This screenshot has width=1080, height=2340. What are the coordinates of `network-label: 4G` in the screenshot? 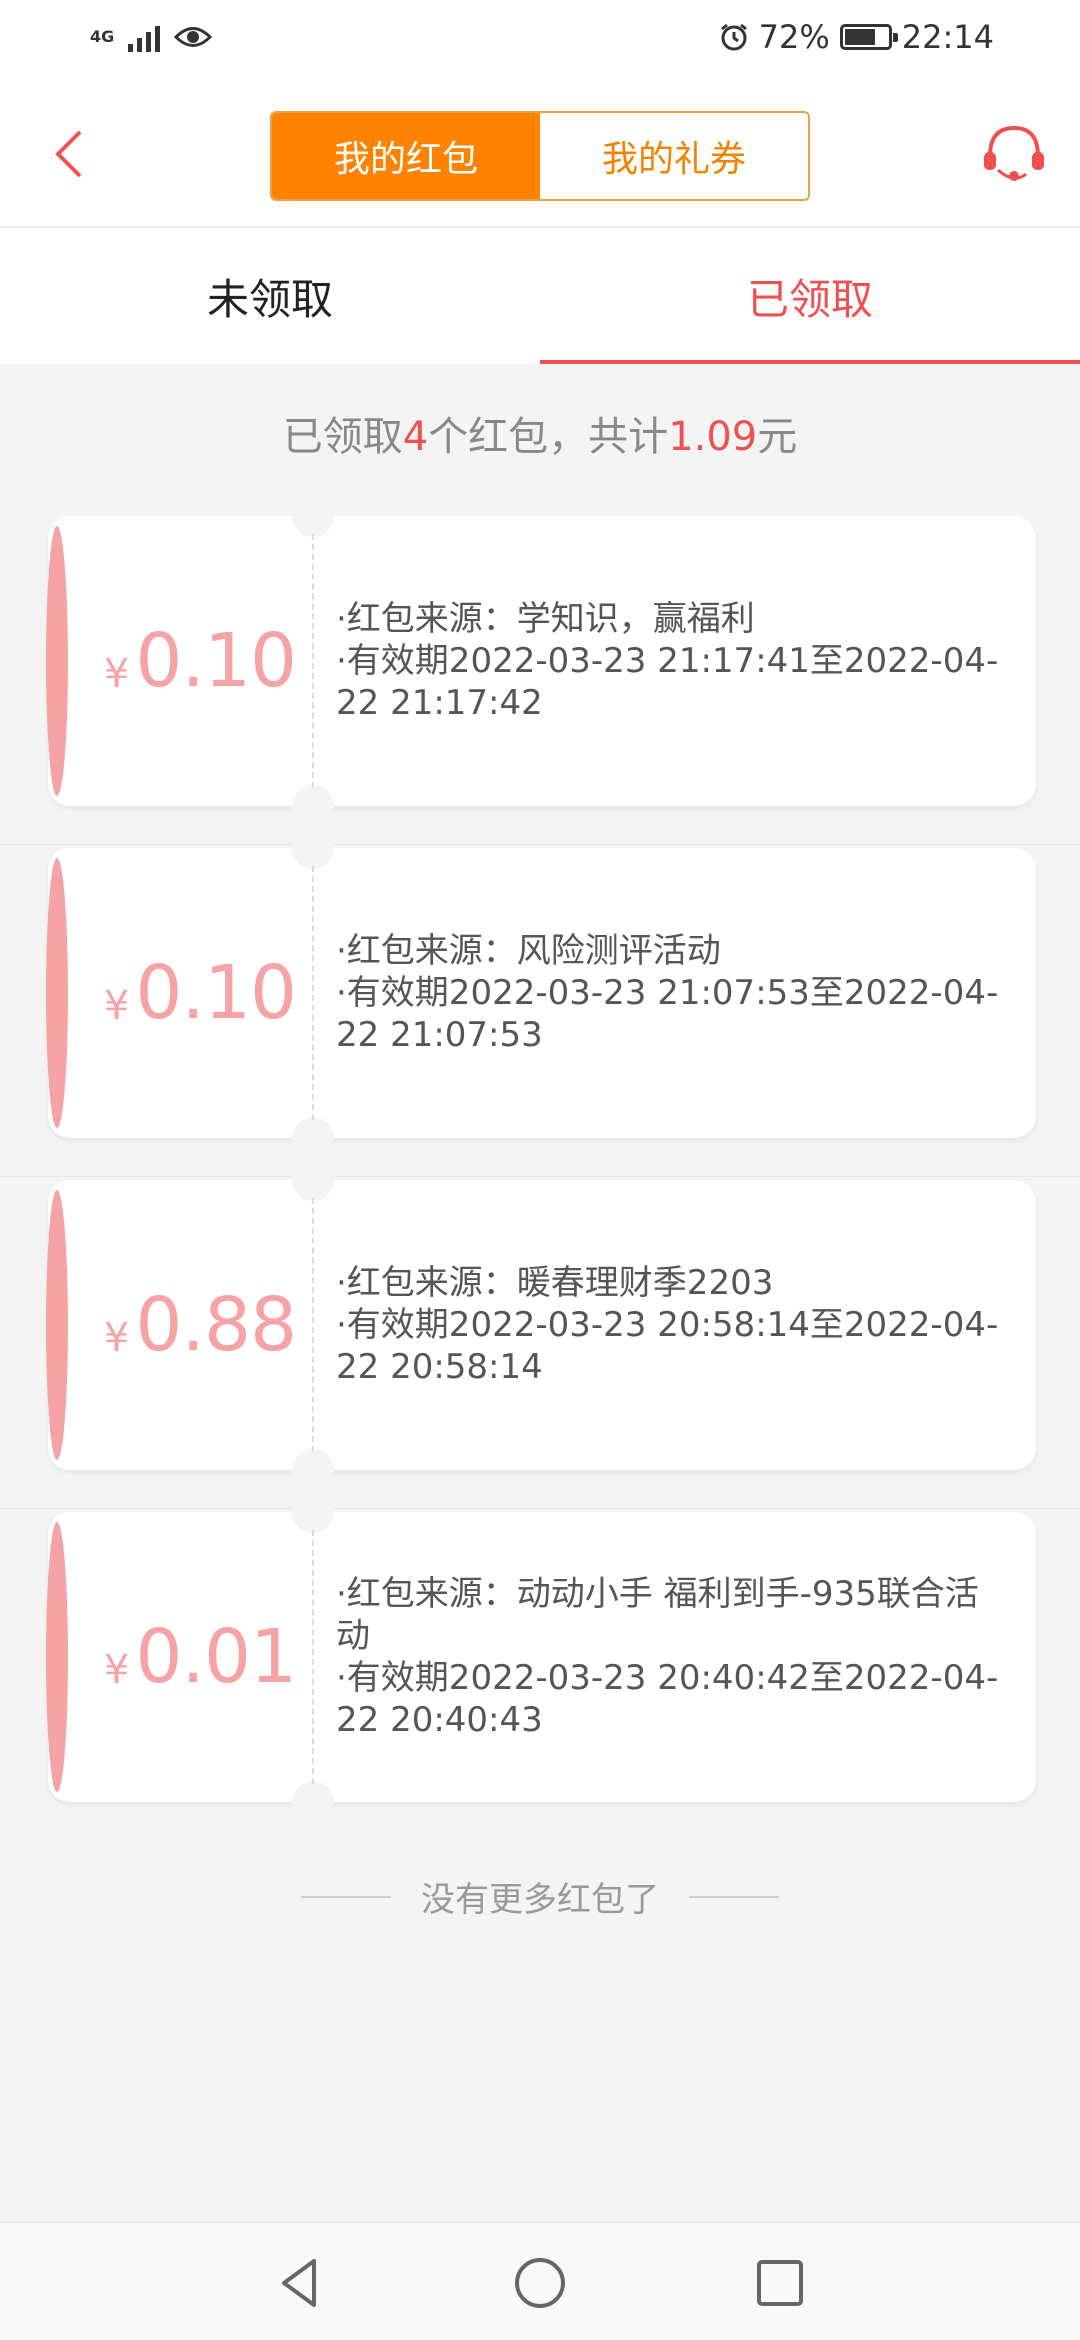 It's located at (102, 36).